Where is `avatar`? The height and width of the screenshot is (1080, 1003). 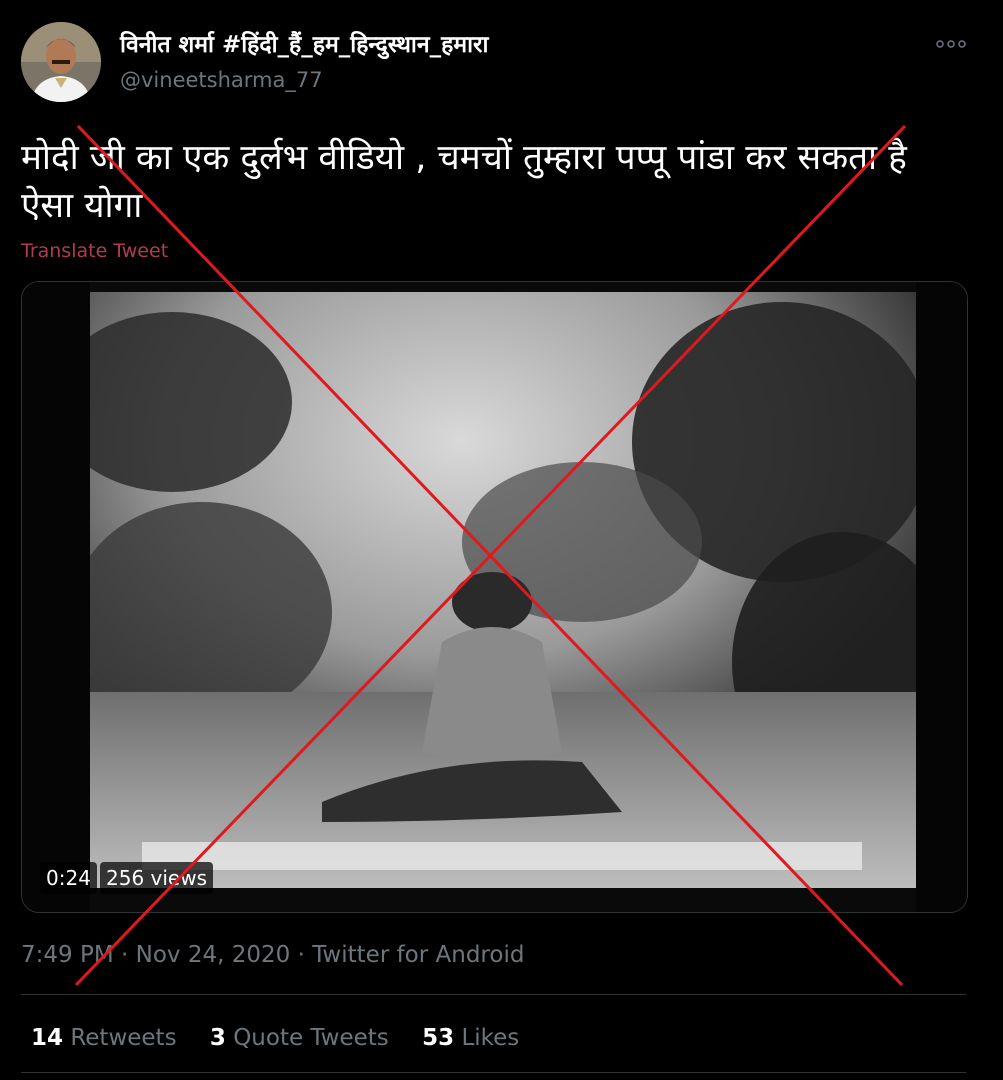 avatar is located at coordinates (61, 62).